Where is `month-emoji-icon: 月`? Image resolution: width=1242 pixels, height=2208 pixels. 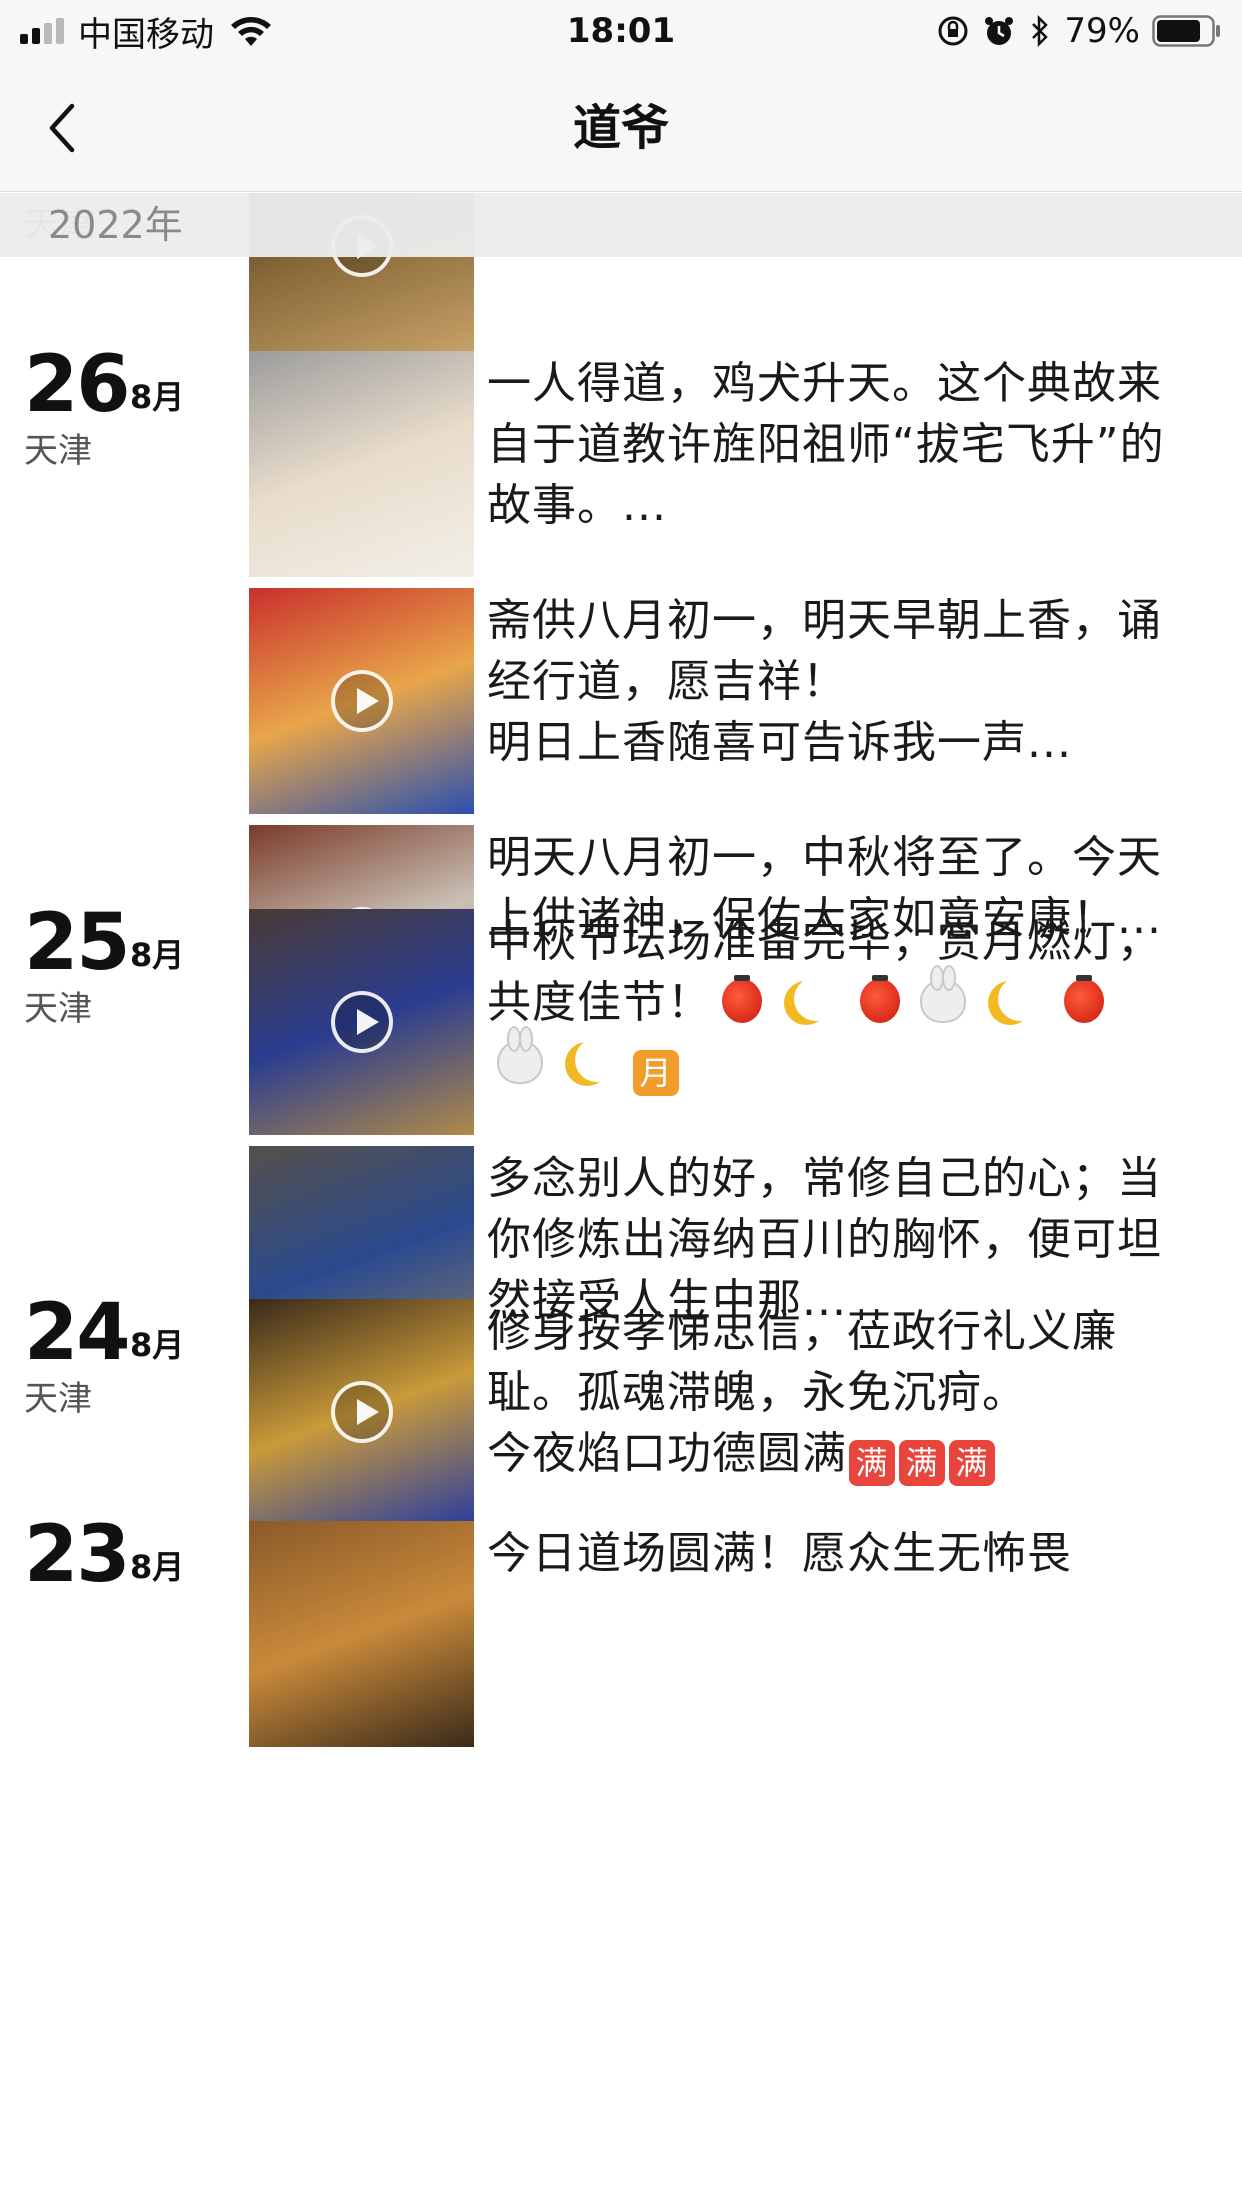
month-emoji-icon: 月 is located at coordinates (656, 1073).